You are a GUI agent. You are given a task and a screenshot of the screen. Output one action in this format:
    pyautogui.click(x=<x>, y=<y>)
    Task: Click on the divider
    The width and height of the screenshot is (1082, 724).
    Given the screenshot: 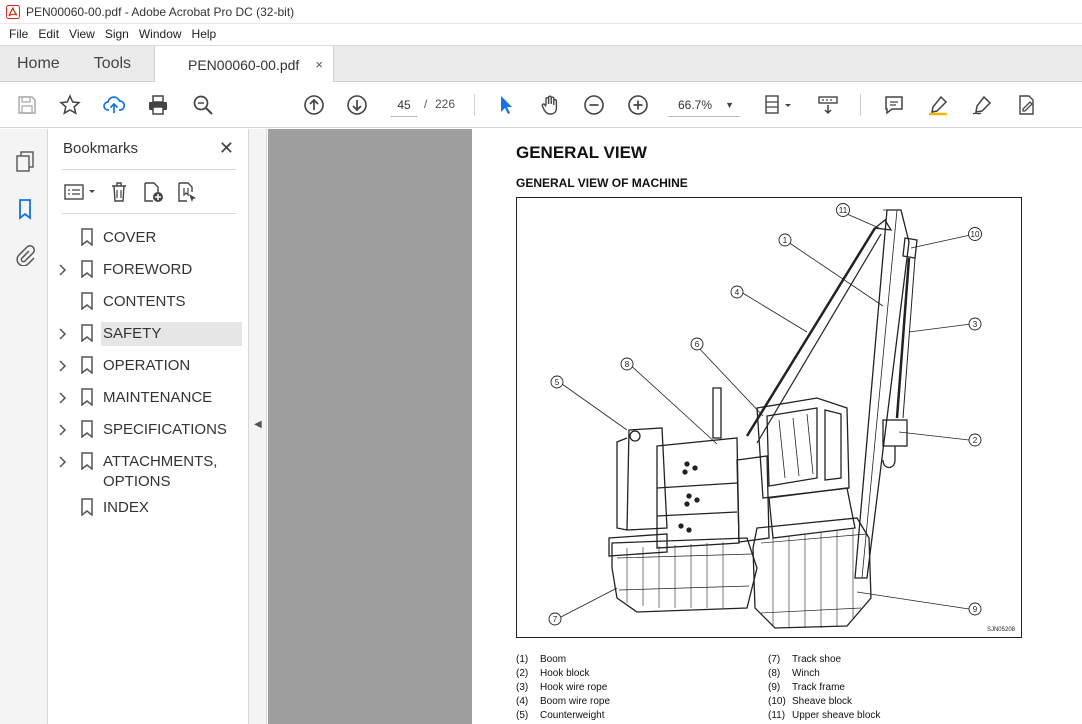 What is the action you would take?
    pyautogui.click(x=149, y=169)
    